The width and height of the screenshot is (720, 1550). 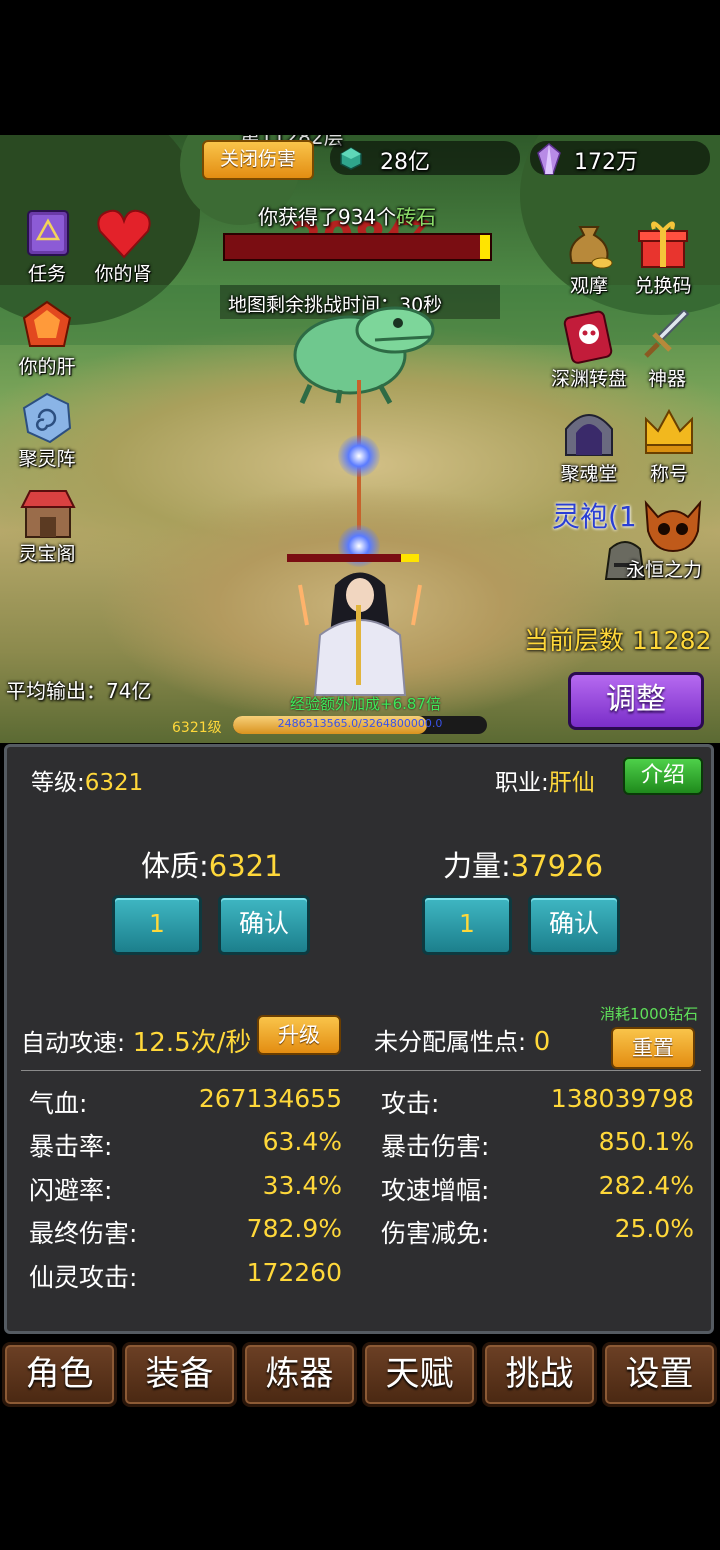 I want to click on skull-card-icon, so click(x=588, y=337).